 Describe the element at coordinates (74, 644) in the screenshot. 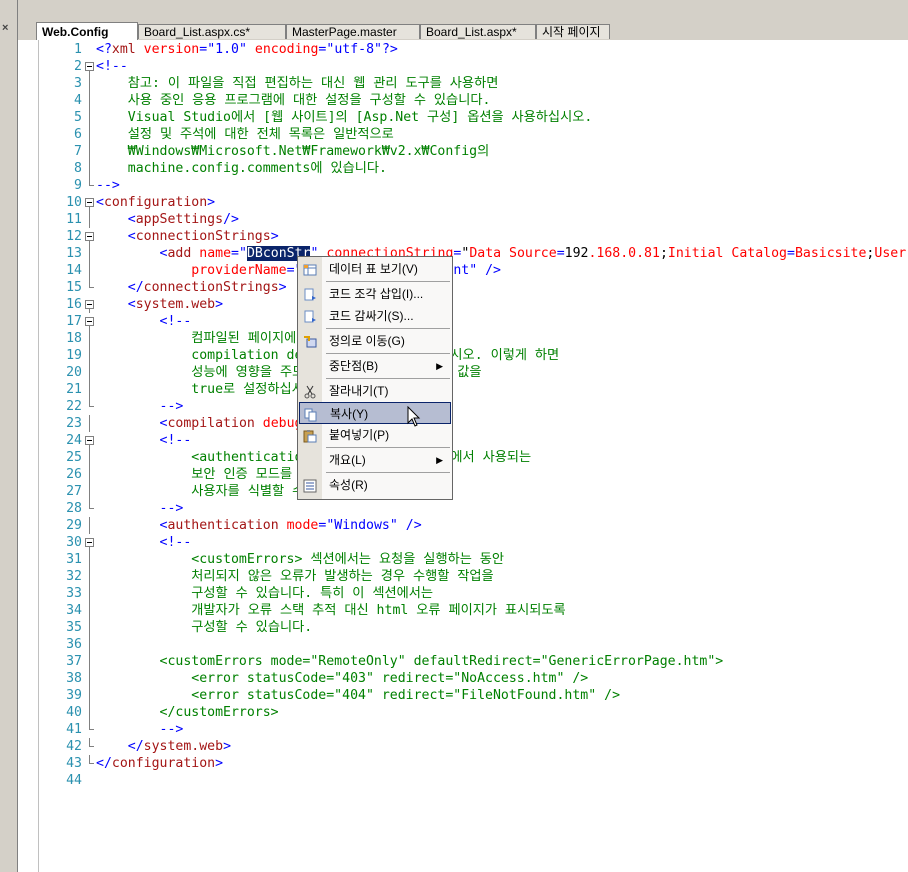

I see `line-number: 36` at that location.